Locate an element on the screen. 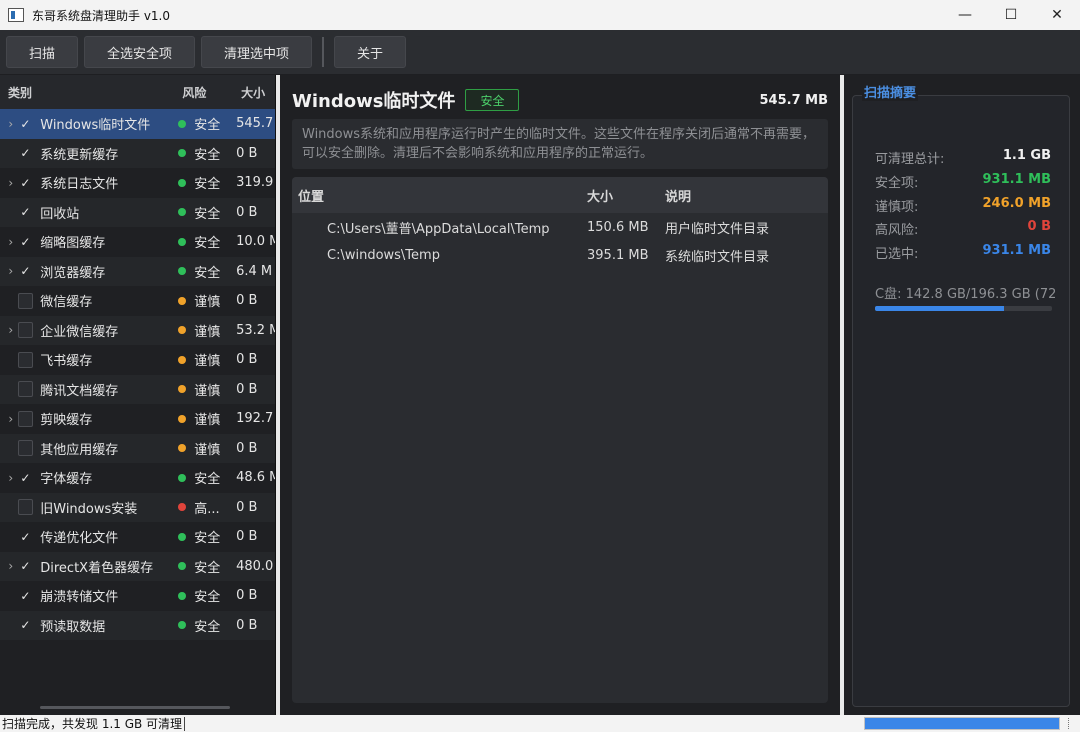 This screenshot has width=1080, height=732. tree-row: › 剪映缓存 谨慎 192.7 is located at coordinates (137, 419).